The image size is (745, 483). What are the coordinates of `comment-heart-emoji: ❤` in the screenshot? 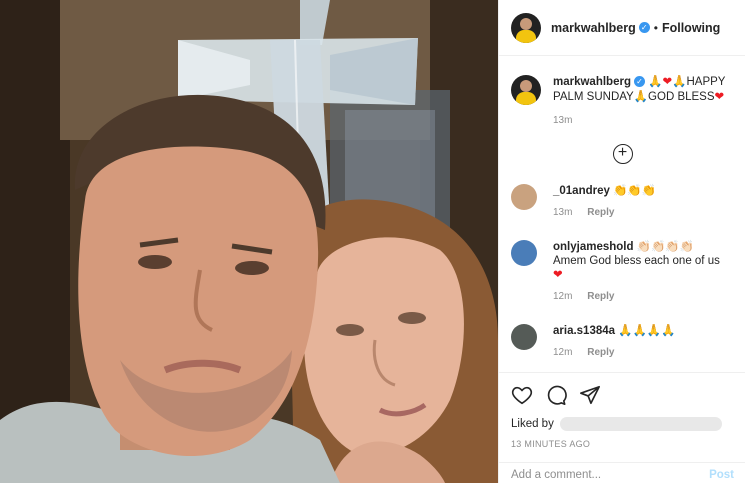 It's located at (558, 275).